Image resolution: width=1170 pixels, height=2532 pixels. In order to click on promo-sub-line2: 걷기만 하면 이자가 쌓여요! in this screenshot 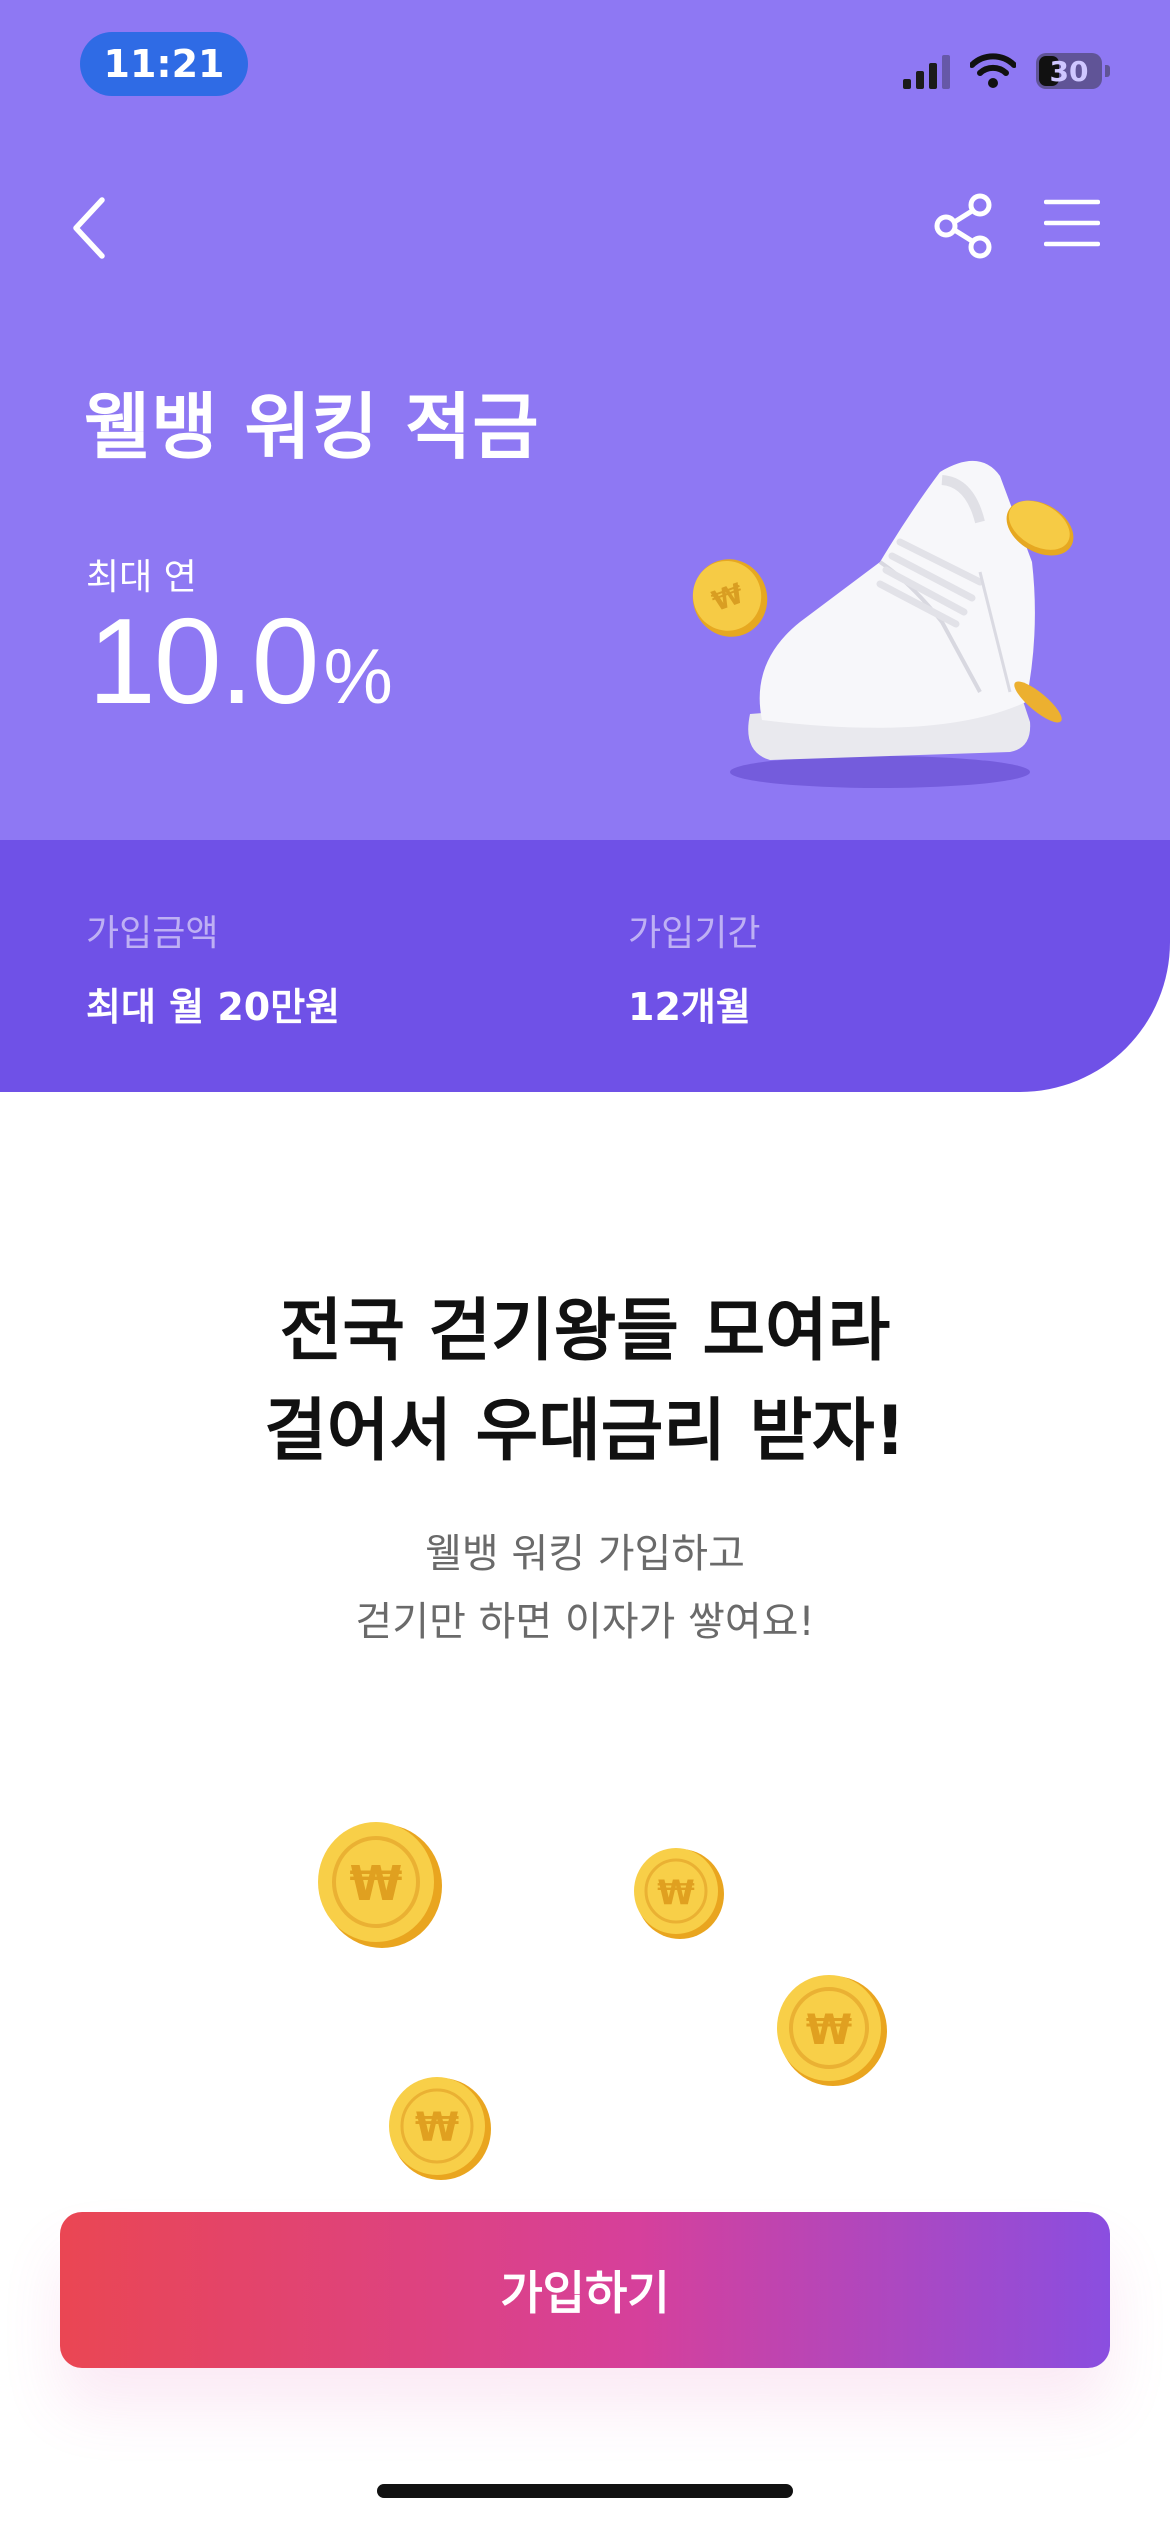, I will do `click(585, 1622)`.